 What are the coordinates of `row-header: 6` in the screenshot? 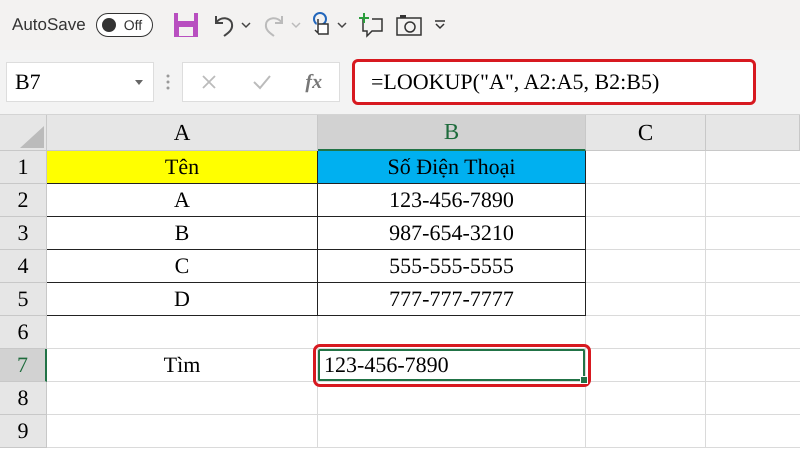 It's located at (23, 332).